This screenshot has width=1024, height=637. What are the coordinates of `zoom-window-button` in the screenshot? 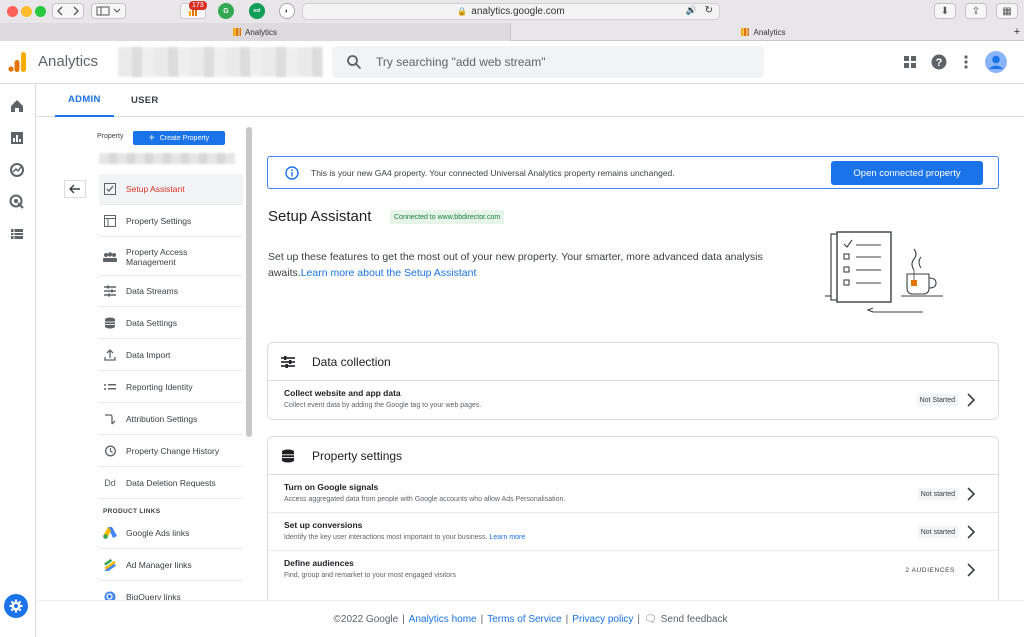 It's located at (40, 11).